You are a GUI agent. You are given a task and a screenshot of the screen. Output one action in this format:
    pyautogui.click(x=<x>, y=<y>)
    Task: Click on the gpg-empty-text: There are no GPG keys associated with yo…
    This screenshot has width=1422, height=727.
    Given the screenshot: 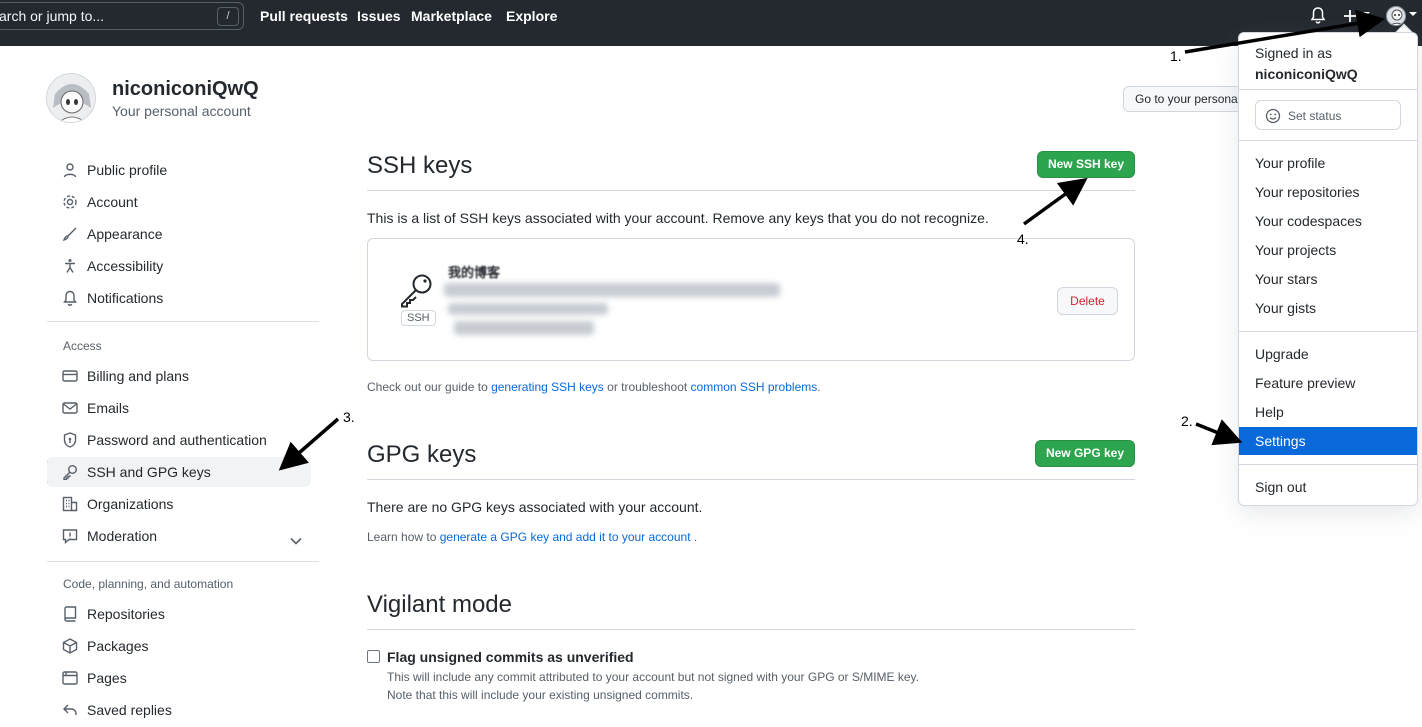 What is the action you would take?
    pyautogui.click(x=535, y=507)
    